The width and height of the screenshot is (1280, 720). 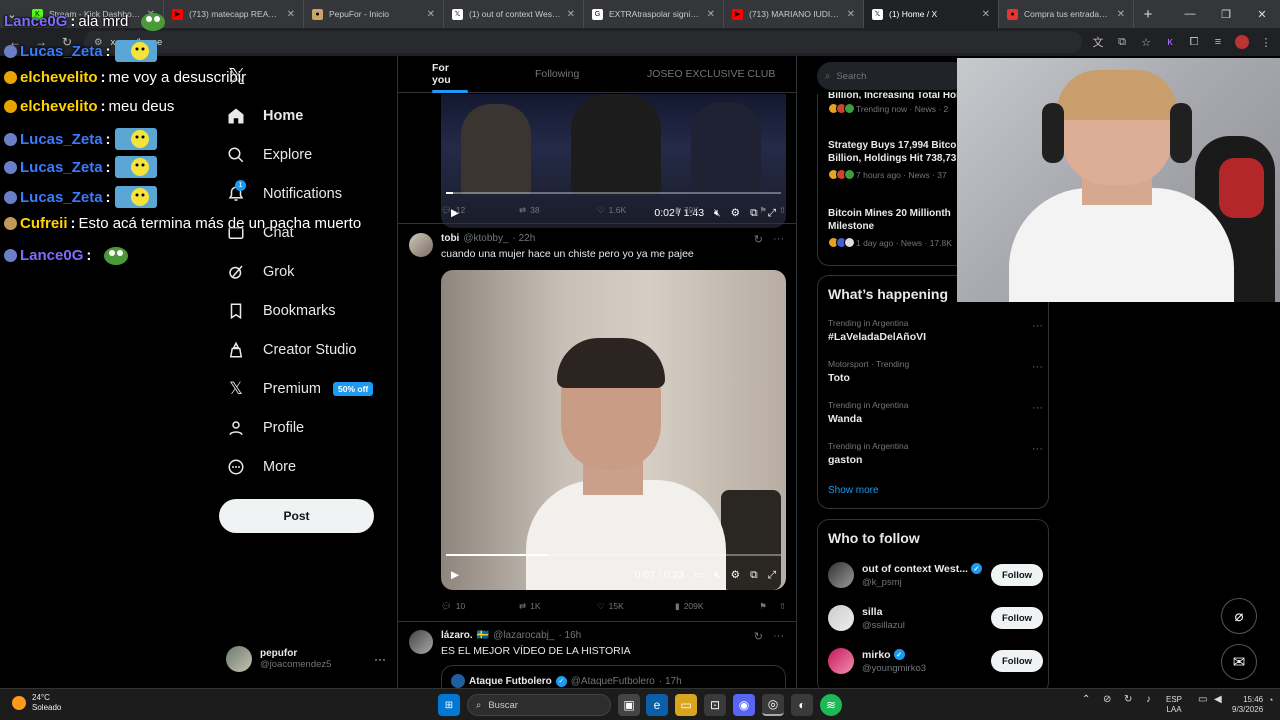 What do you see at coordinates (1066, 14) in the screenshot?
I see `browser-tab: ● Compra tus entradas para ✕` at bounding box center [1066, 14].